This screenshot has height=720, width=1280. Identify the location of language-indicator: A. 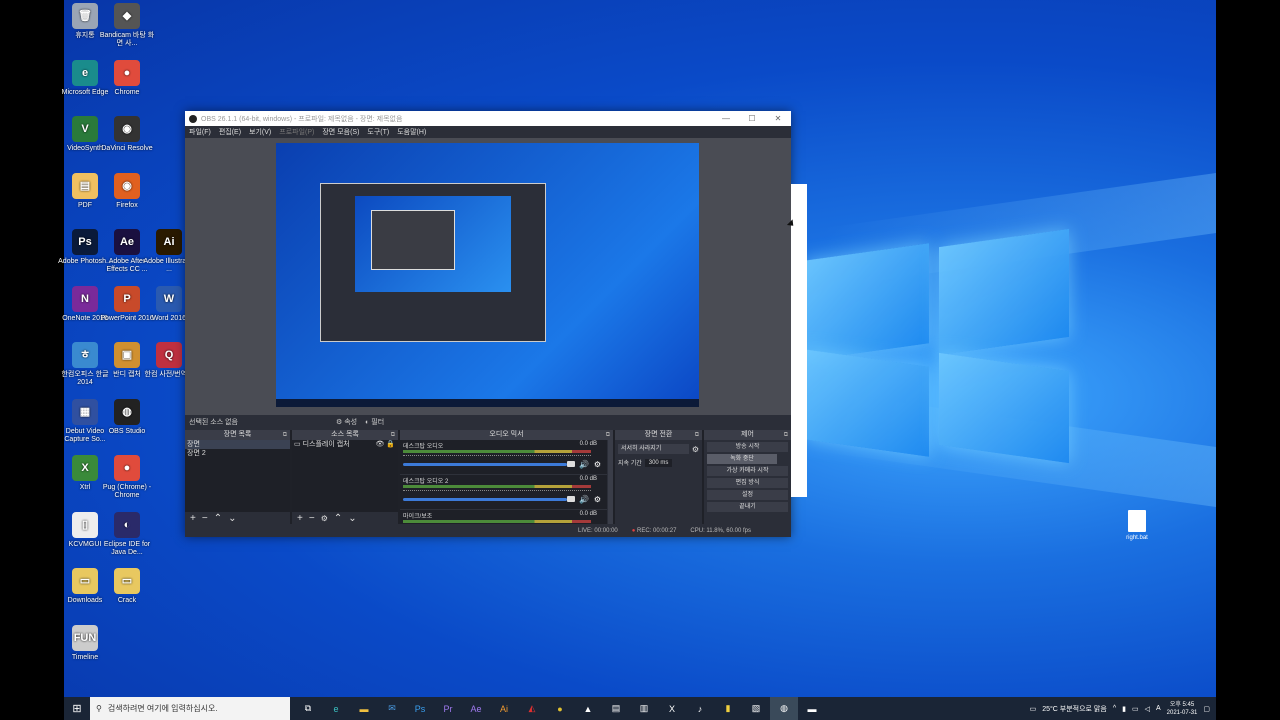
(1158, 708).